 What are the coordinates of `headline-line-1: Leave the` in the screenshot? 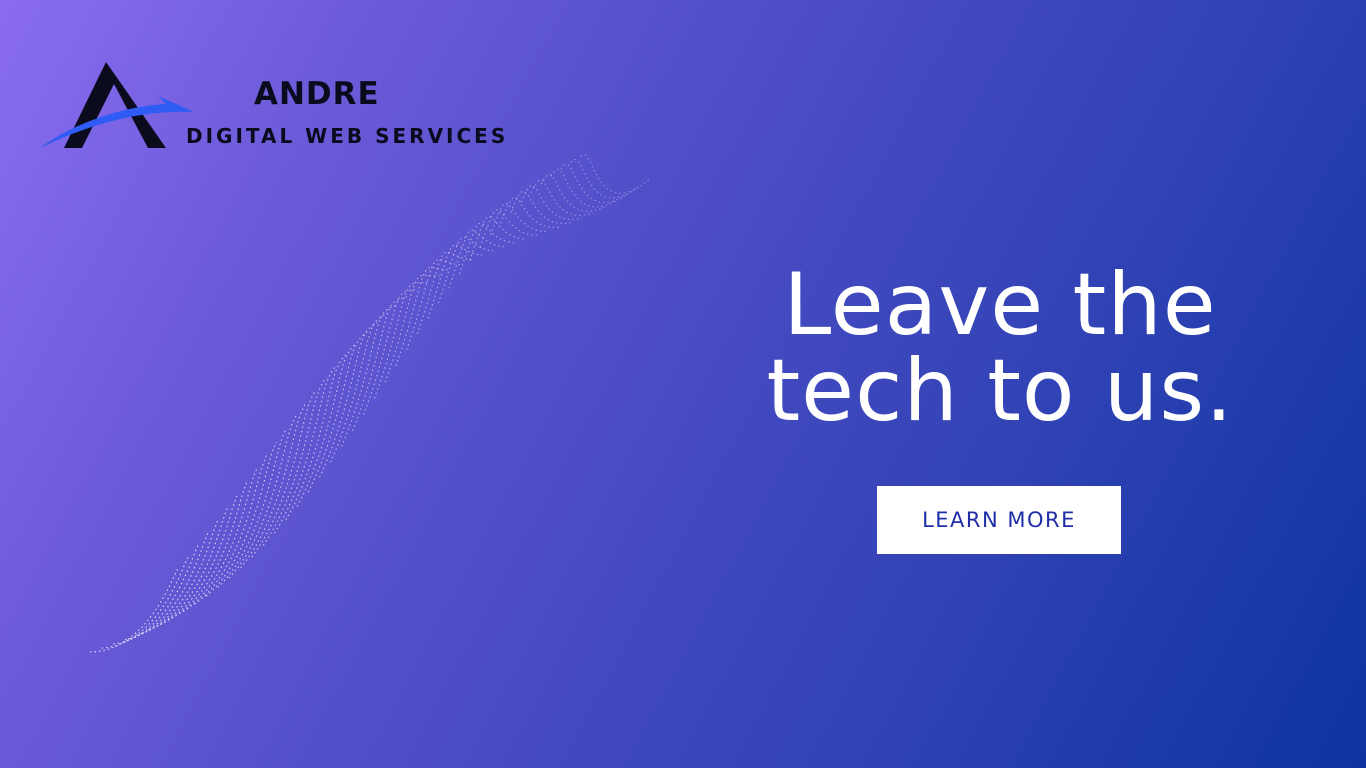 It's located at (1000, 305).